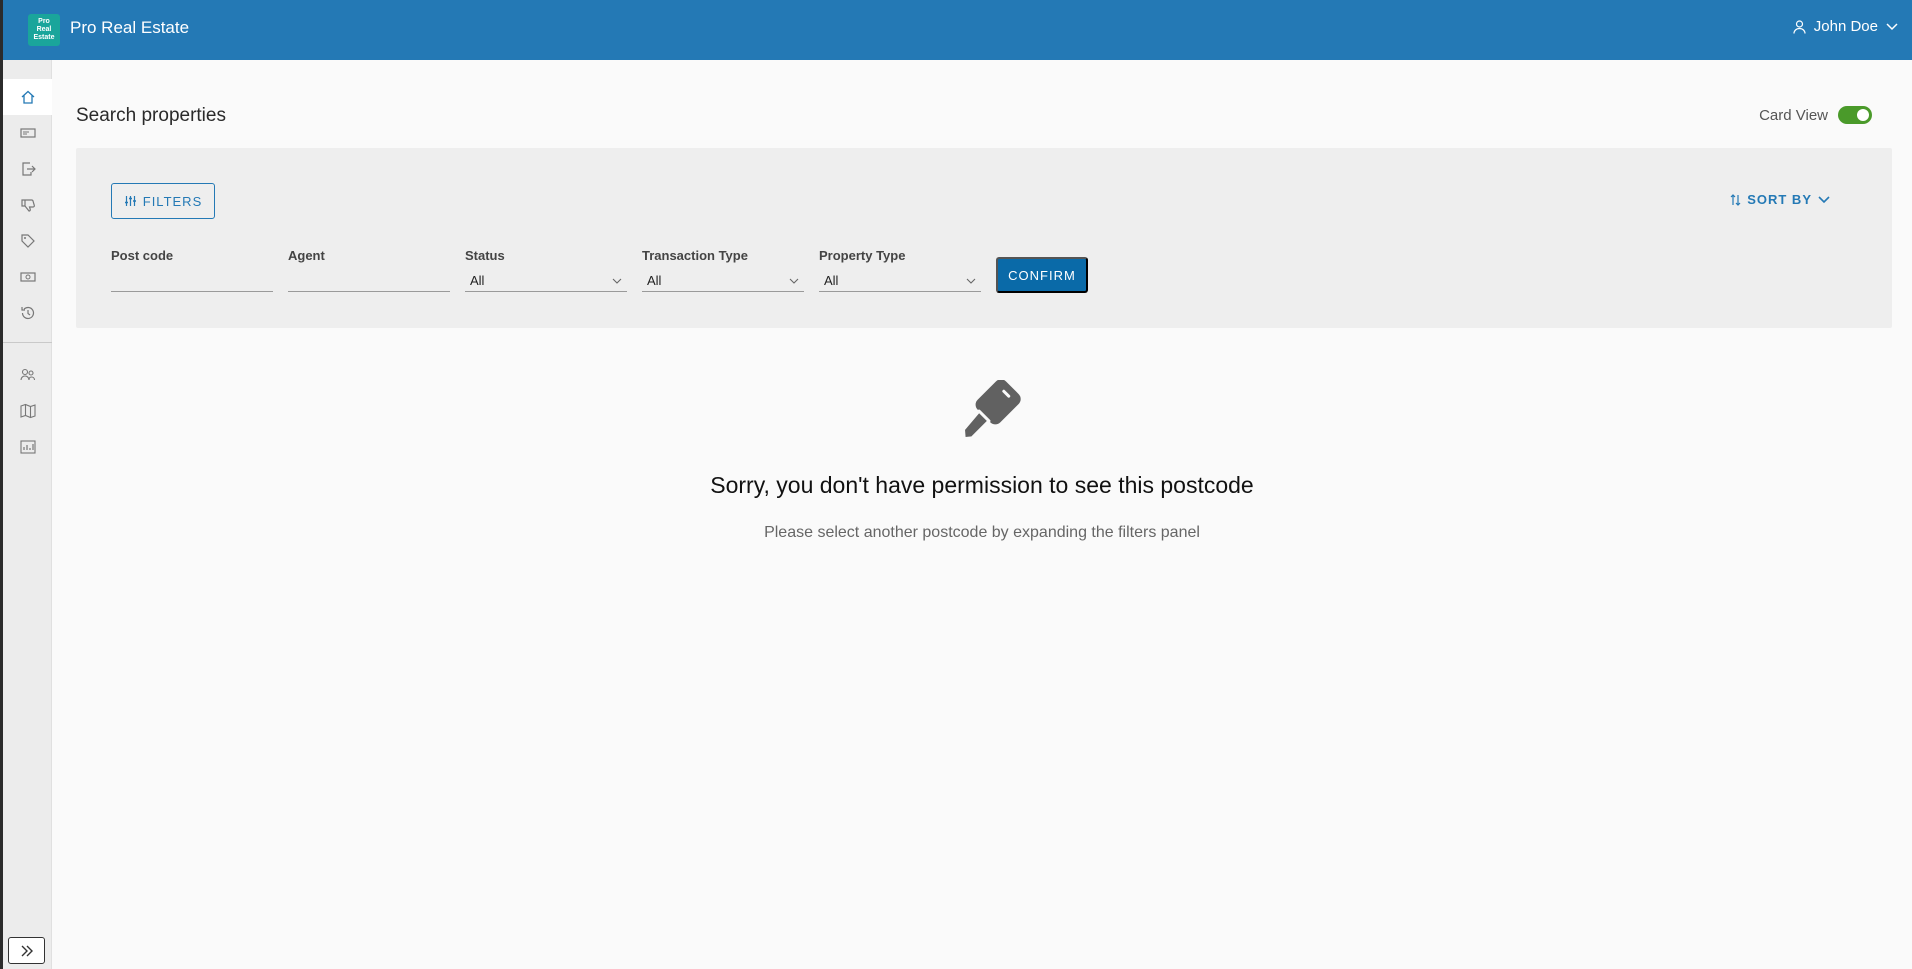  I want to click on card-view-toggle-group: Card View, so click(1815, 115).